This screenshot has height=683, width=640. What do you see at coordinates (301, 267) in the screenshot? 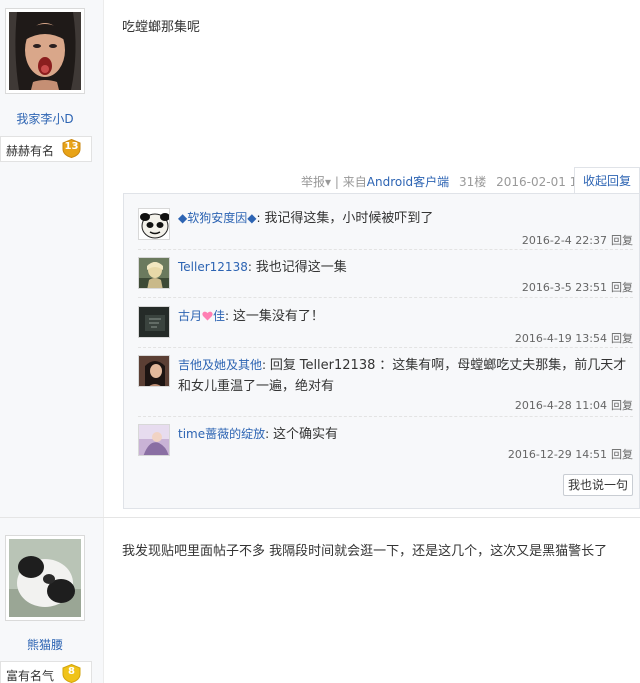
I see `reply-text: 我也记得这一集` at bounding box center [301, 267].